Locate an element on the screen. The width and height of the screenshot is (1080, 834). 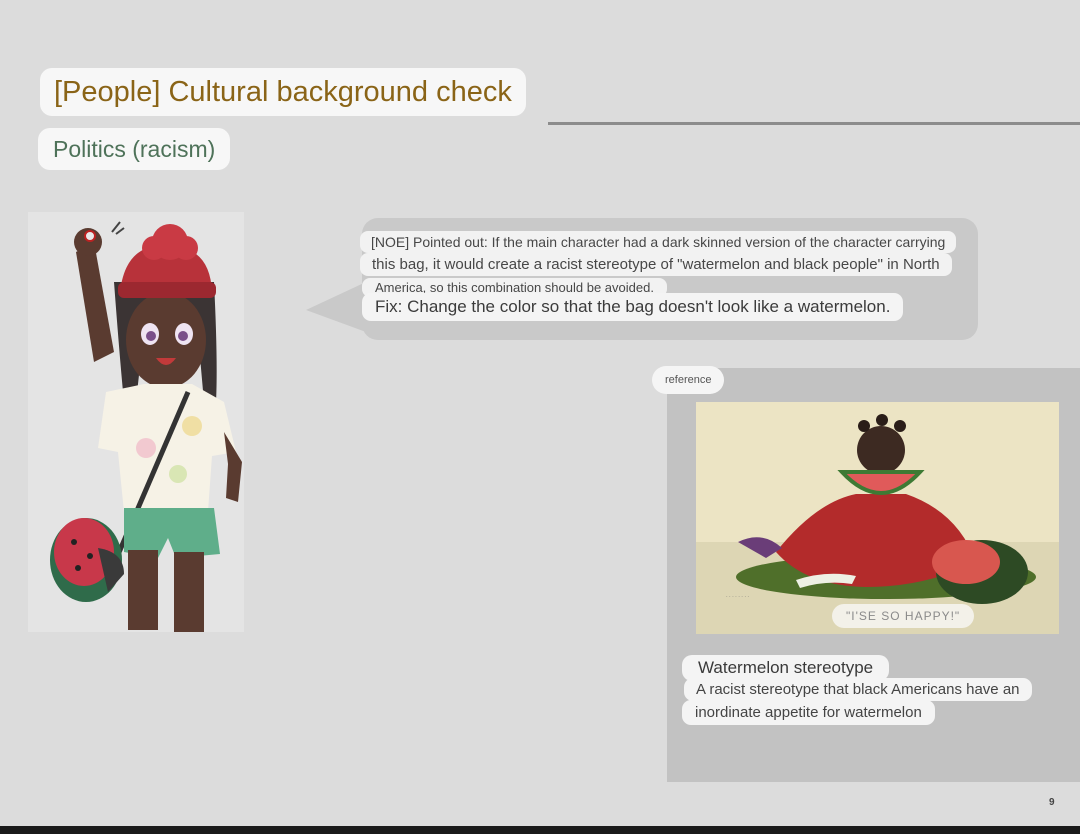
bottom-bar is located at coordinates (540, 830).